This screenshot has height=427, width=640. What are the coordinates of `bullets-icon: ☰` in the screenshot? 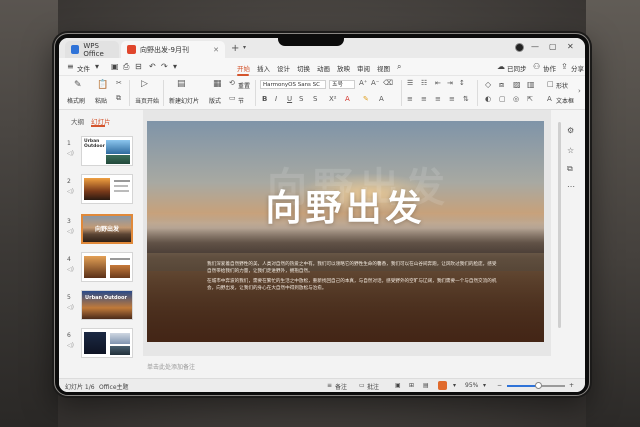 It's located at (410, 83).